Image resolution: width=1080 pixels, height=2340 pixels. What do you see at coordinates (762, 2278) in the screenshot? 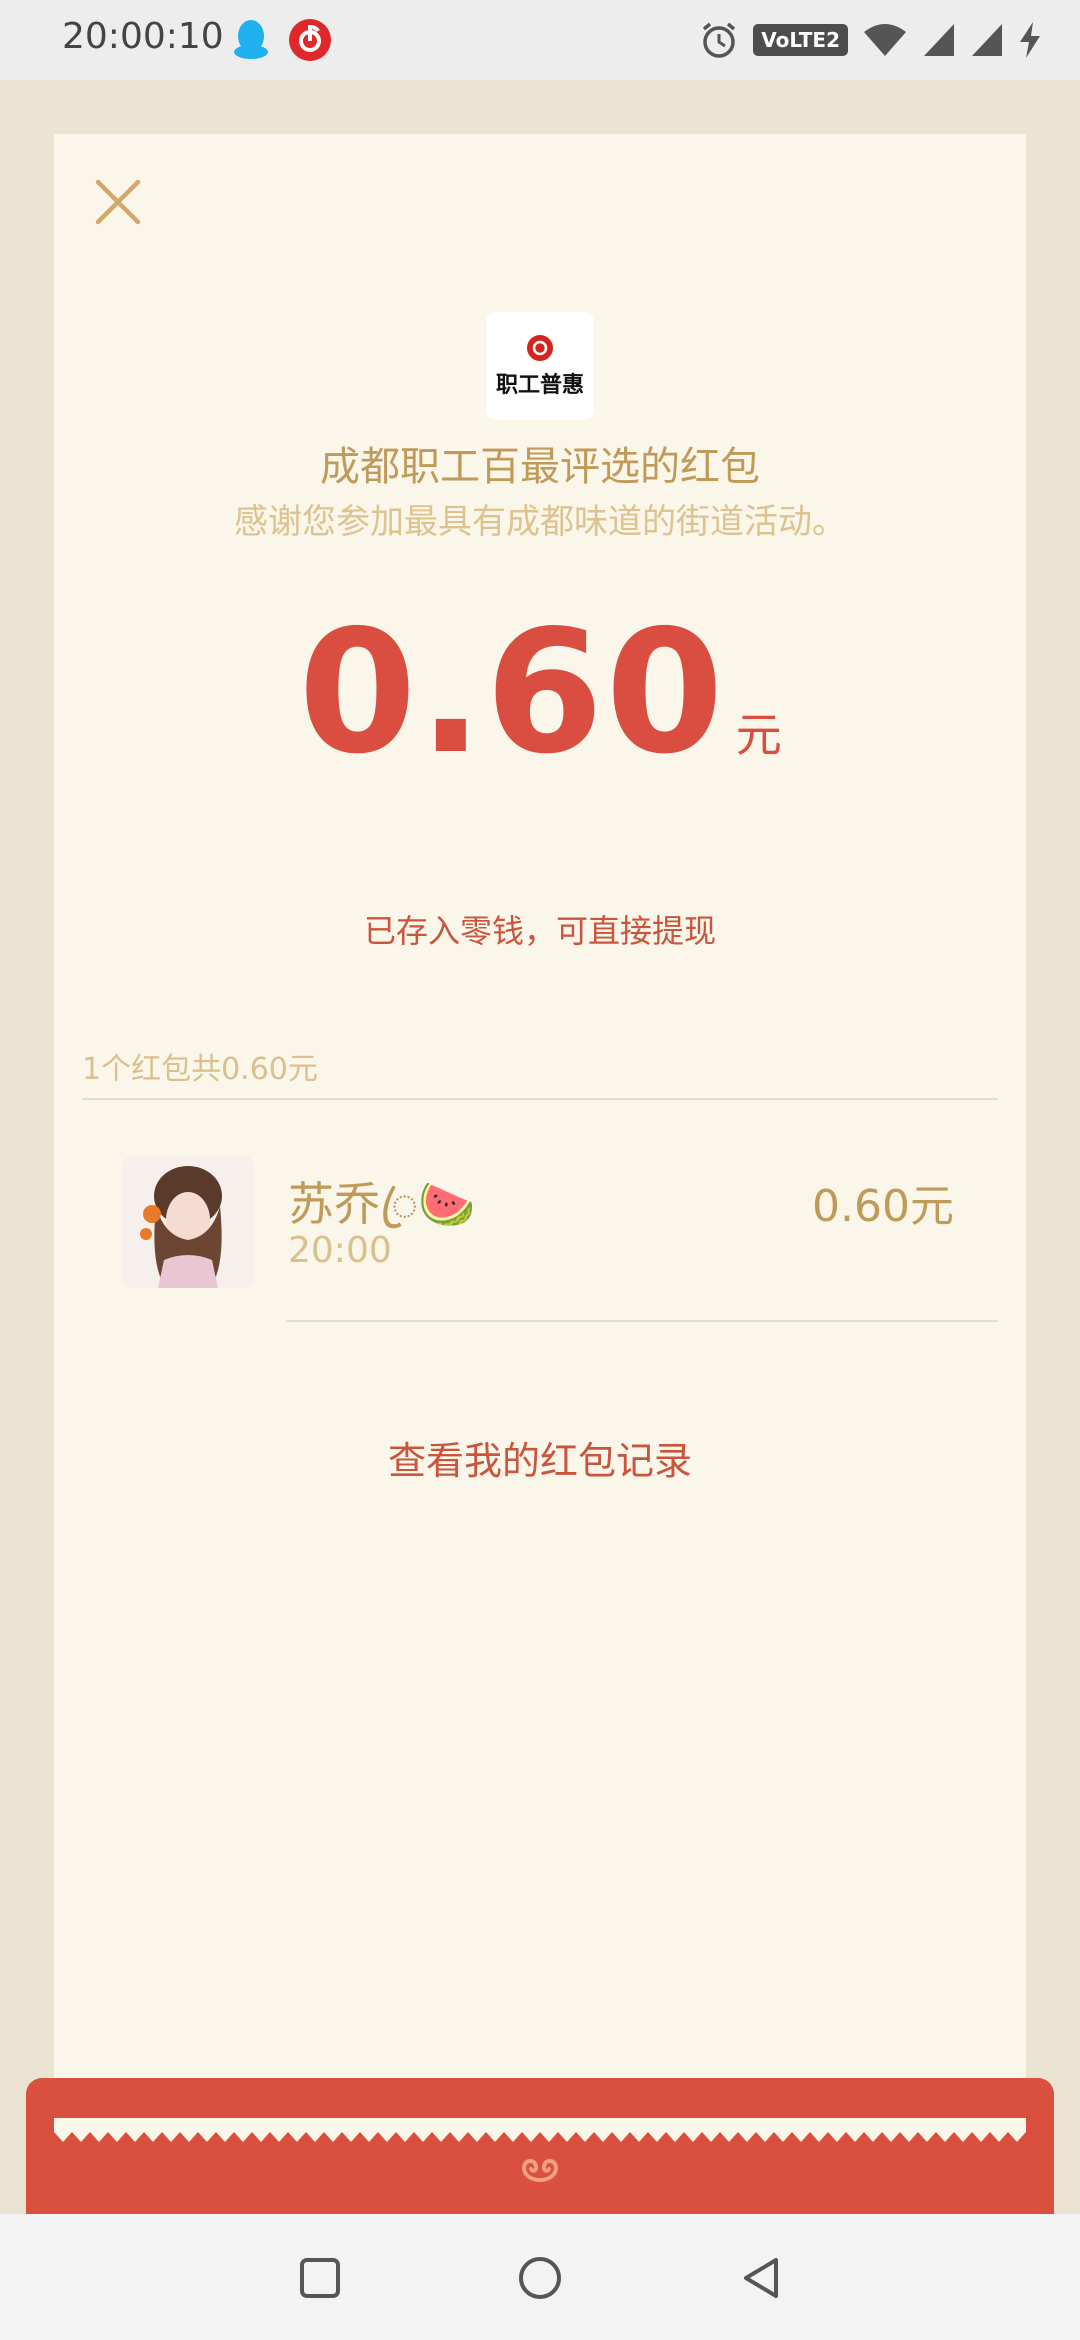
I see `back-button` at bounding box center [762, 2278].